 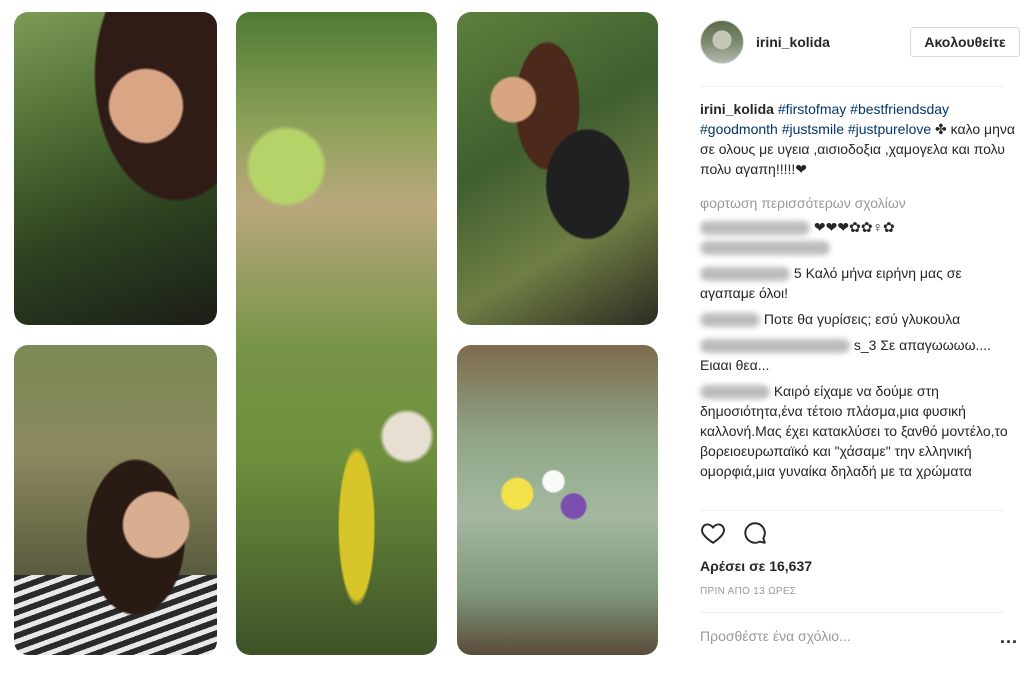 What do you see at coordinates (739, 129) in the screenshot?
I see `hashtag-goodmonth: #goodmonth` at bounding box center [739, 129].